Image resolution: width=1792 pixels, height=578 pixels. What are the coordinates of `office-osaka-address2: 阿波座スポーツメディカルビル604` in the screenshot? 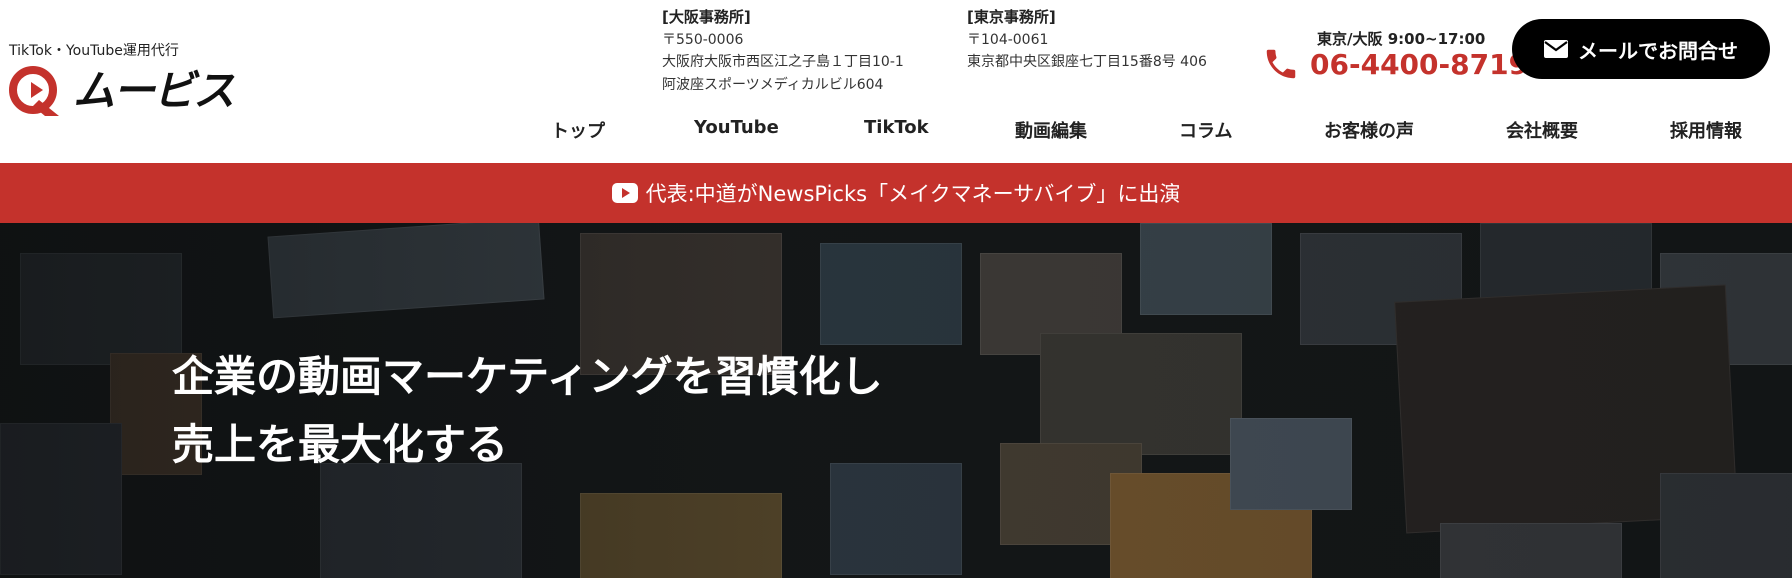 It's located at (773, 84).